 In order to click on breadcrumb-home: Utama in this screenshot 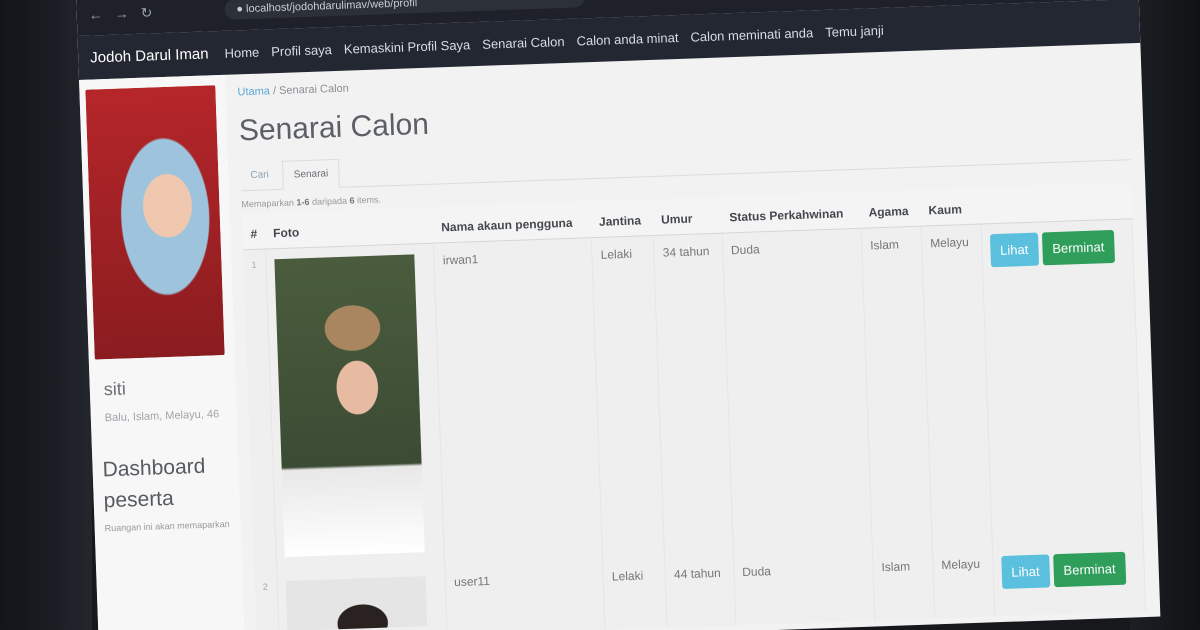, I will do `click(253, 91)`.